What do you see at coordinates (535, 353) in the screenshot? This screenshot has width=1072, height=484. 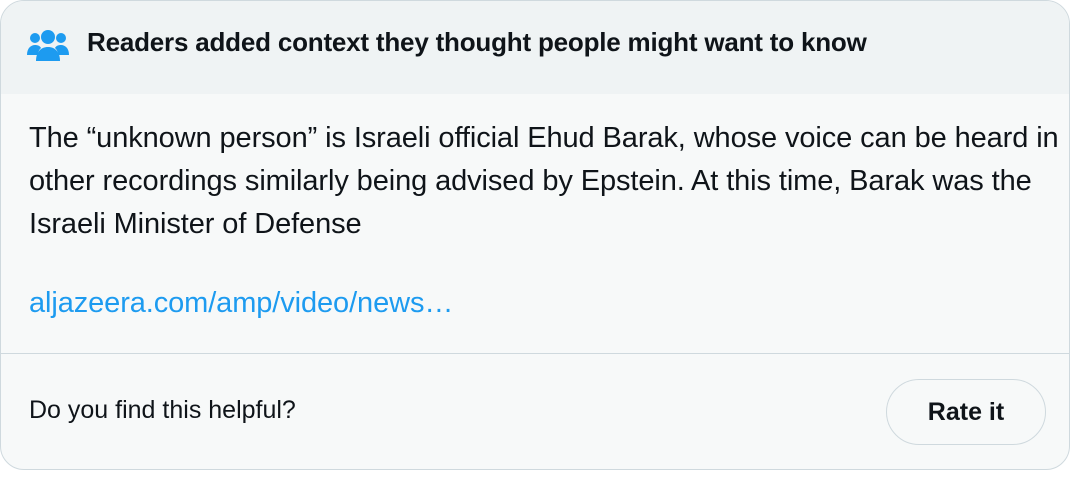 I see `footer-divider` at bounding box center [535, 353].